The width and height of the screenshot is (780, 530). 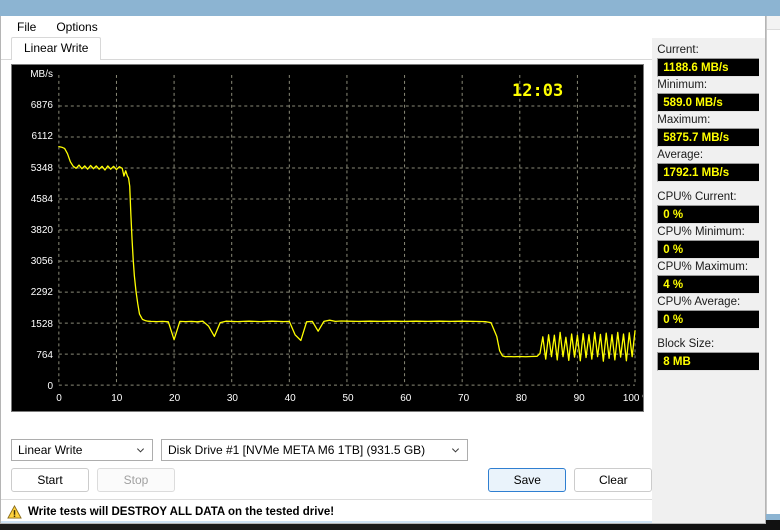 I want to click on stat-value-average: 1792.1 MB/s, so click(x=696, y=172).